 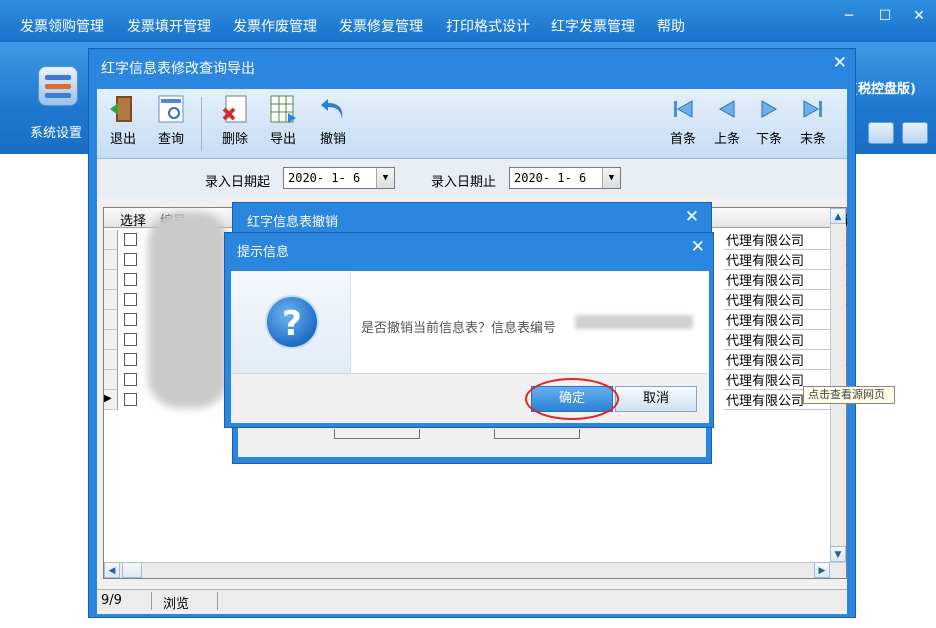 I want to click on delete-icon, so click(x=234, y=109).